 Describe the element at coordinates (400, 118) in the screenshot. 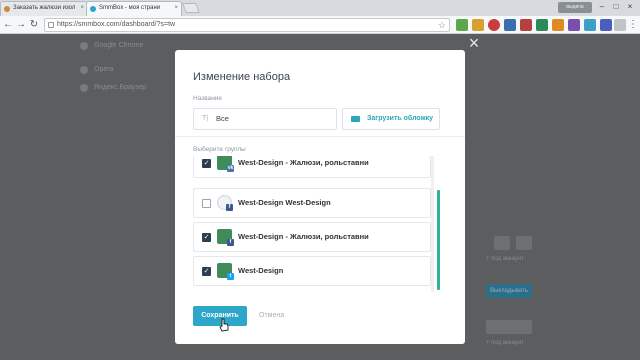

I see `upload-cover-label: Загрузить обложку` at that location.